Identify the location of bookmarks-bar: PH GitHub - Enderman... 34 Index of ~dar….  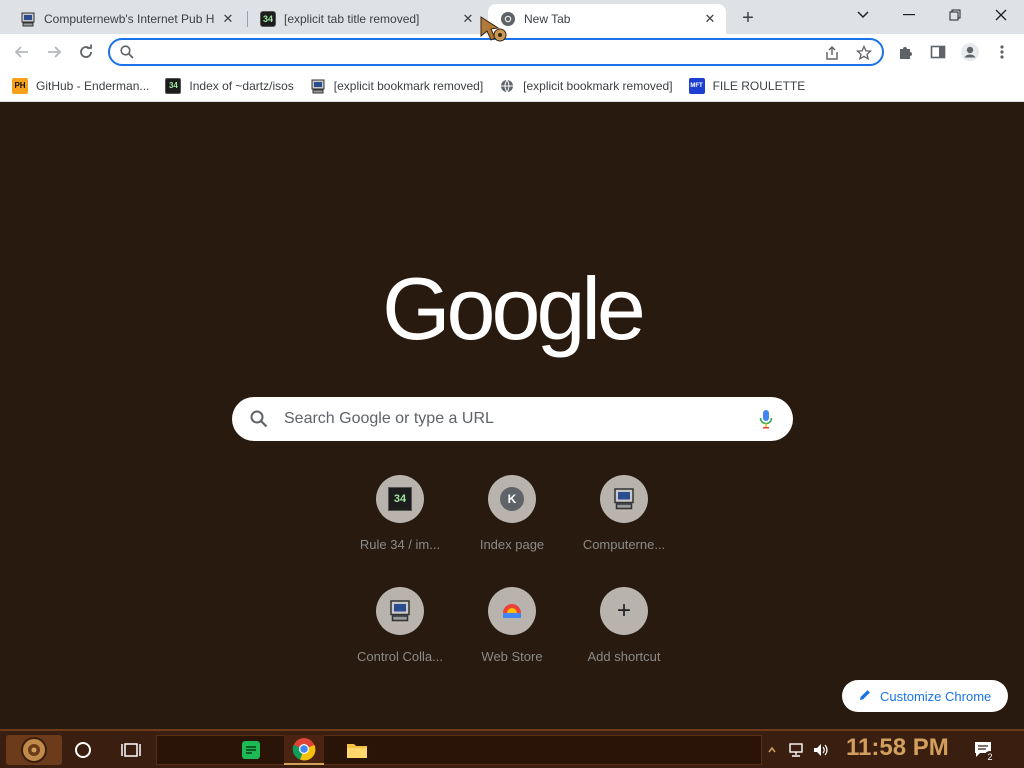
(512, 86).